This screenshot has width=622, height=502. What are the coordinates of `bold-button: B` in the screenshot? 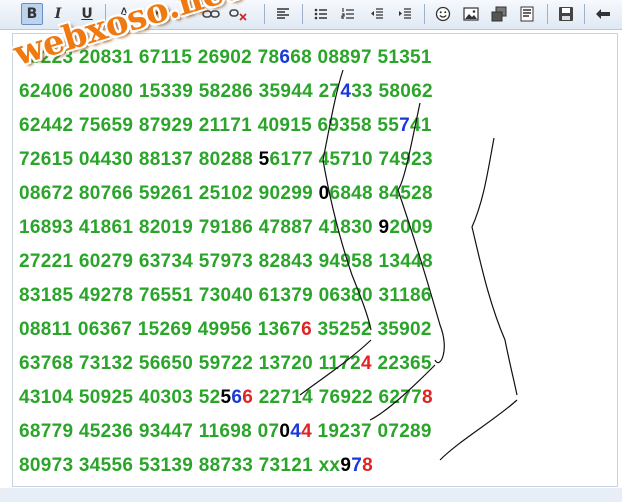 It's located at (32, 14).